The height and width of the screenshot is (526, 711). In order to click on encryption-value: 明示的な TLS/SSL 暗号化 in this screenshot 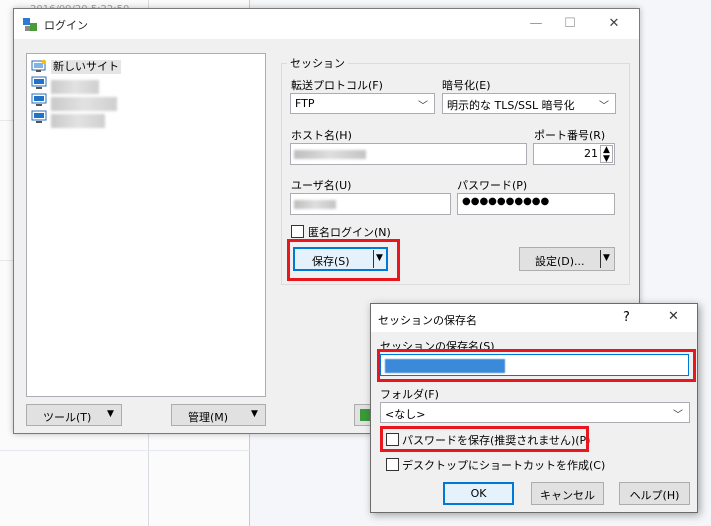, I will do `click(511, 105)`.